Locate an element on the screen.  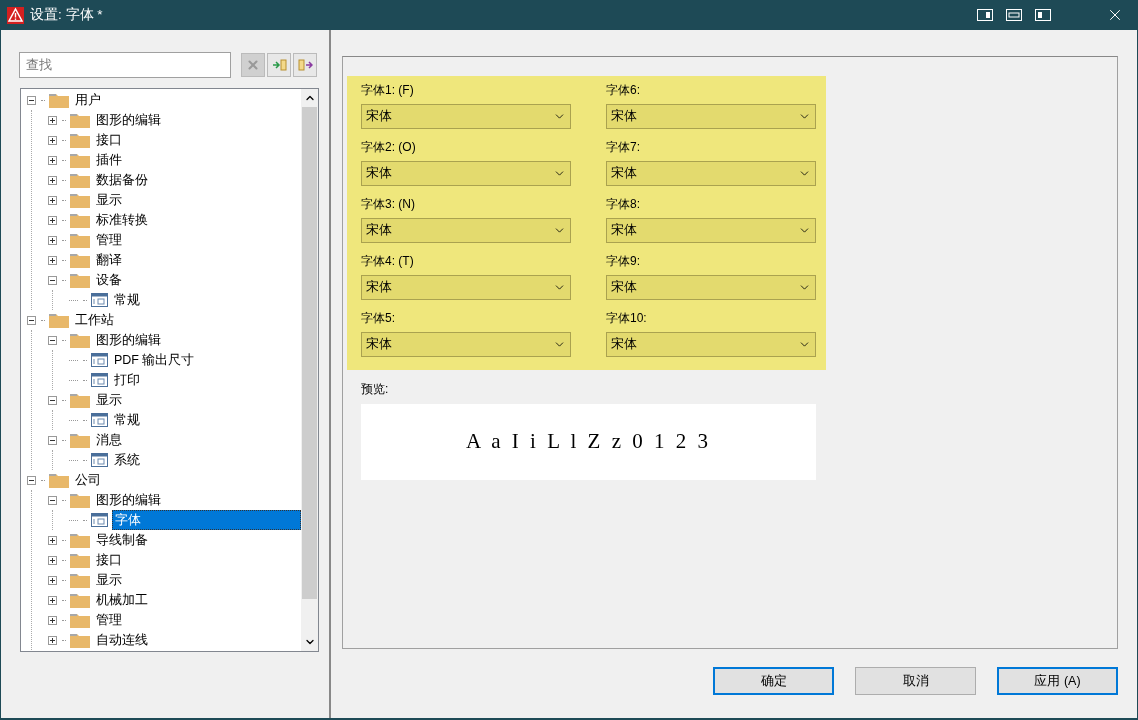
field-label: 字体10: is located at coordinates (627, 318).